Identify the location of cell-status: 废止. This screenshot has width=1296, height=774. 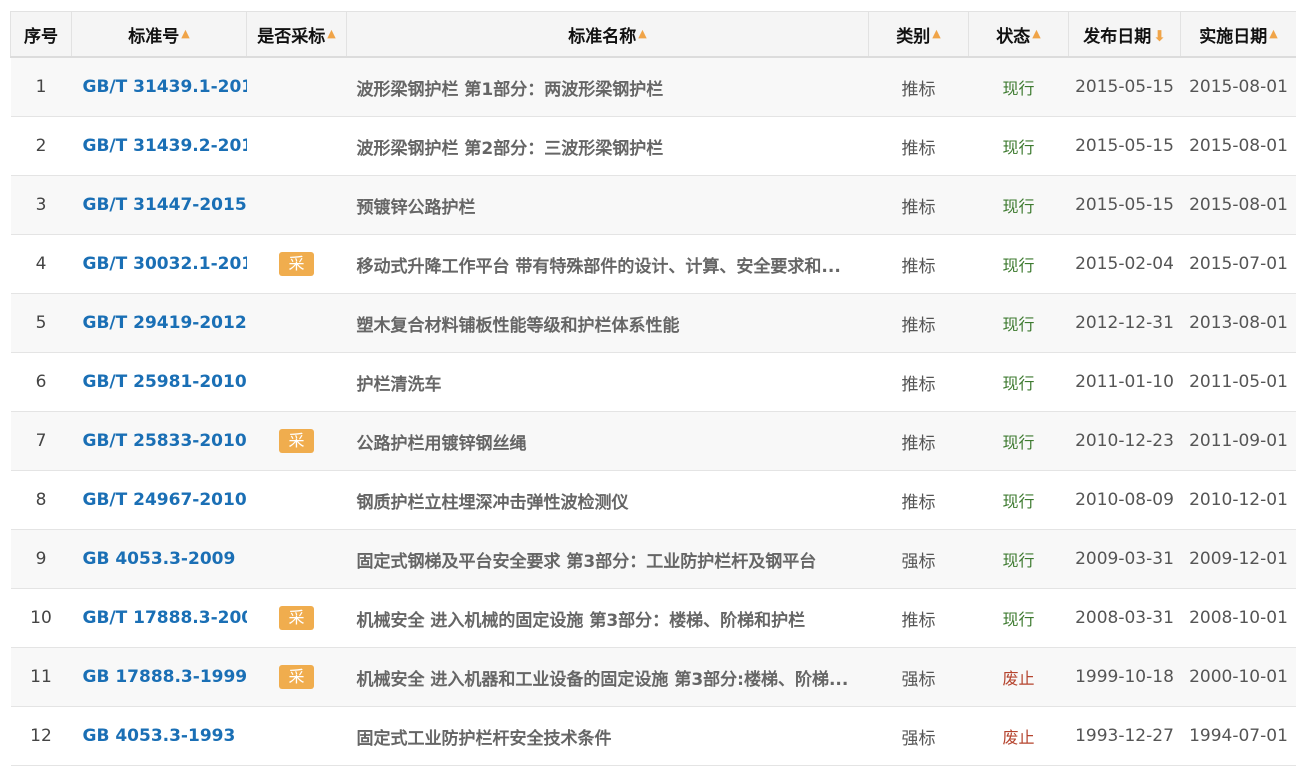
(1018, 677).